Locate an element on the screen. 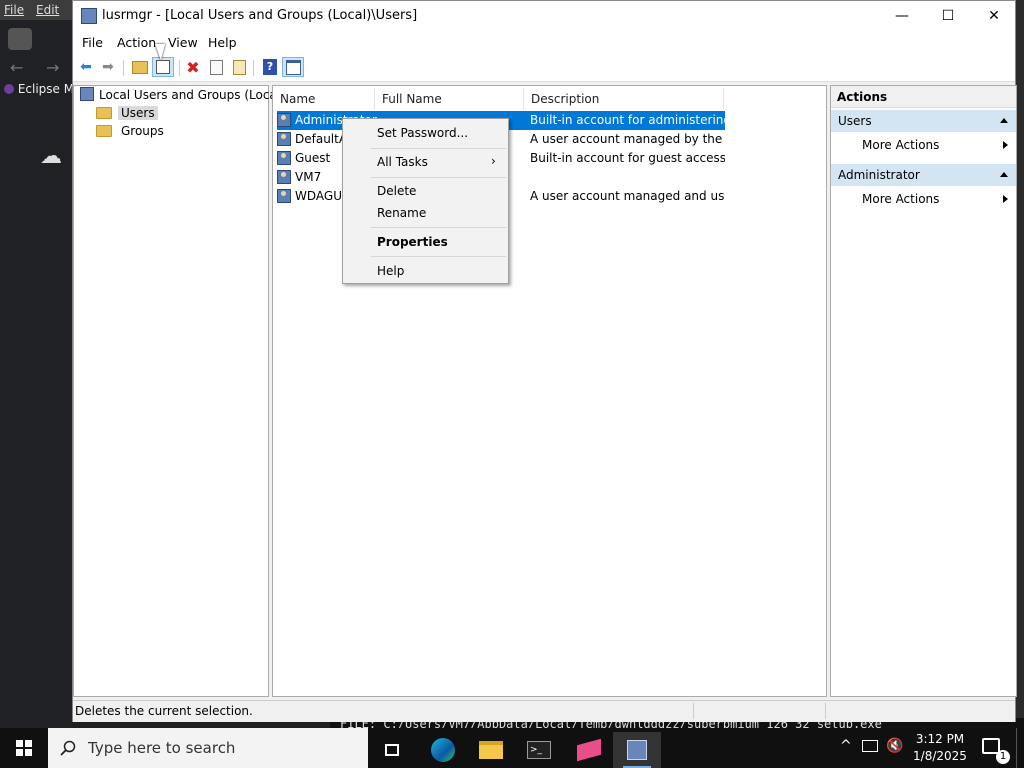 This screenshot has width=1024, height=768. eclipse-icon is located at coordinates (9, 89).